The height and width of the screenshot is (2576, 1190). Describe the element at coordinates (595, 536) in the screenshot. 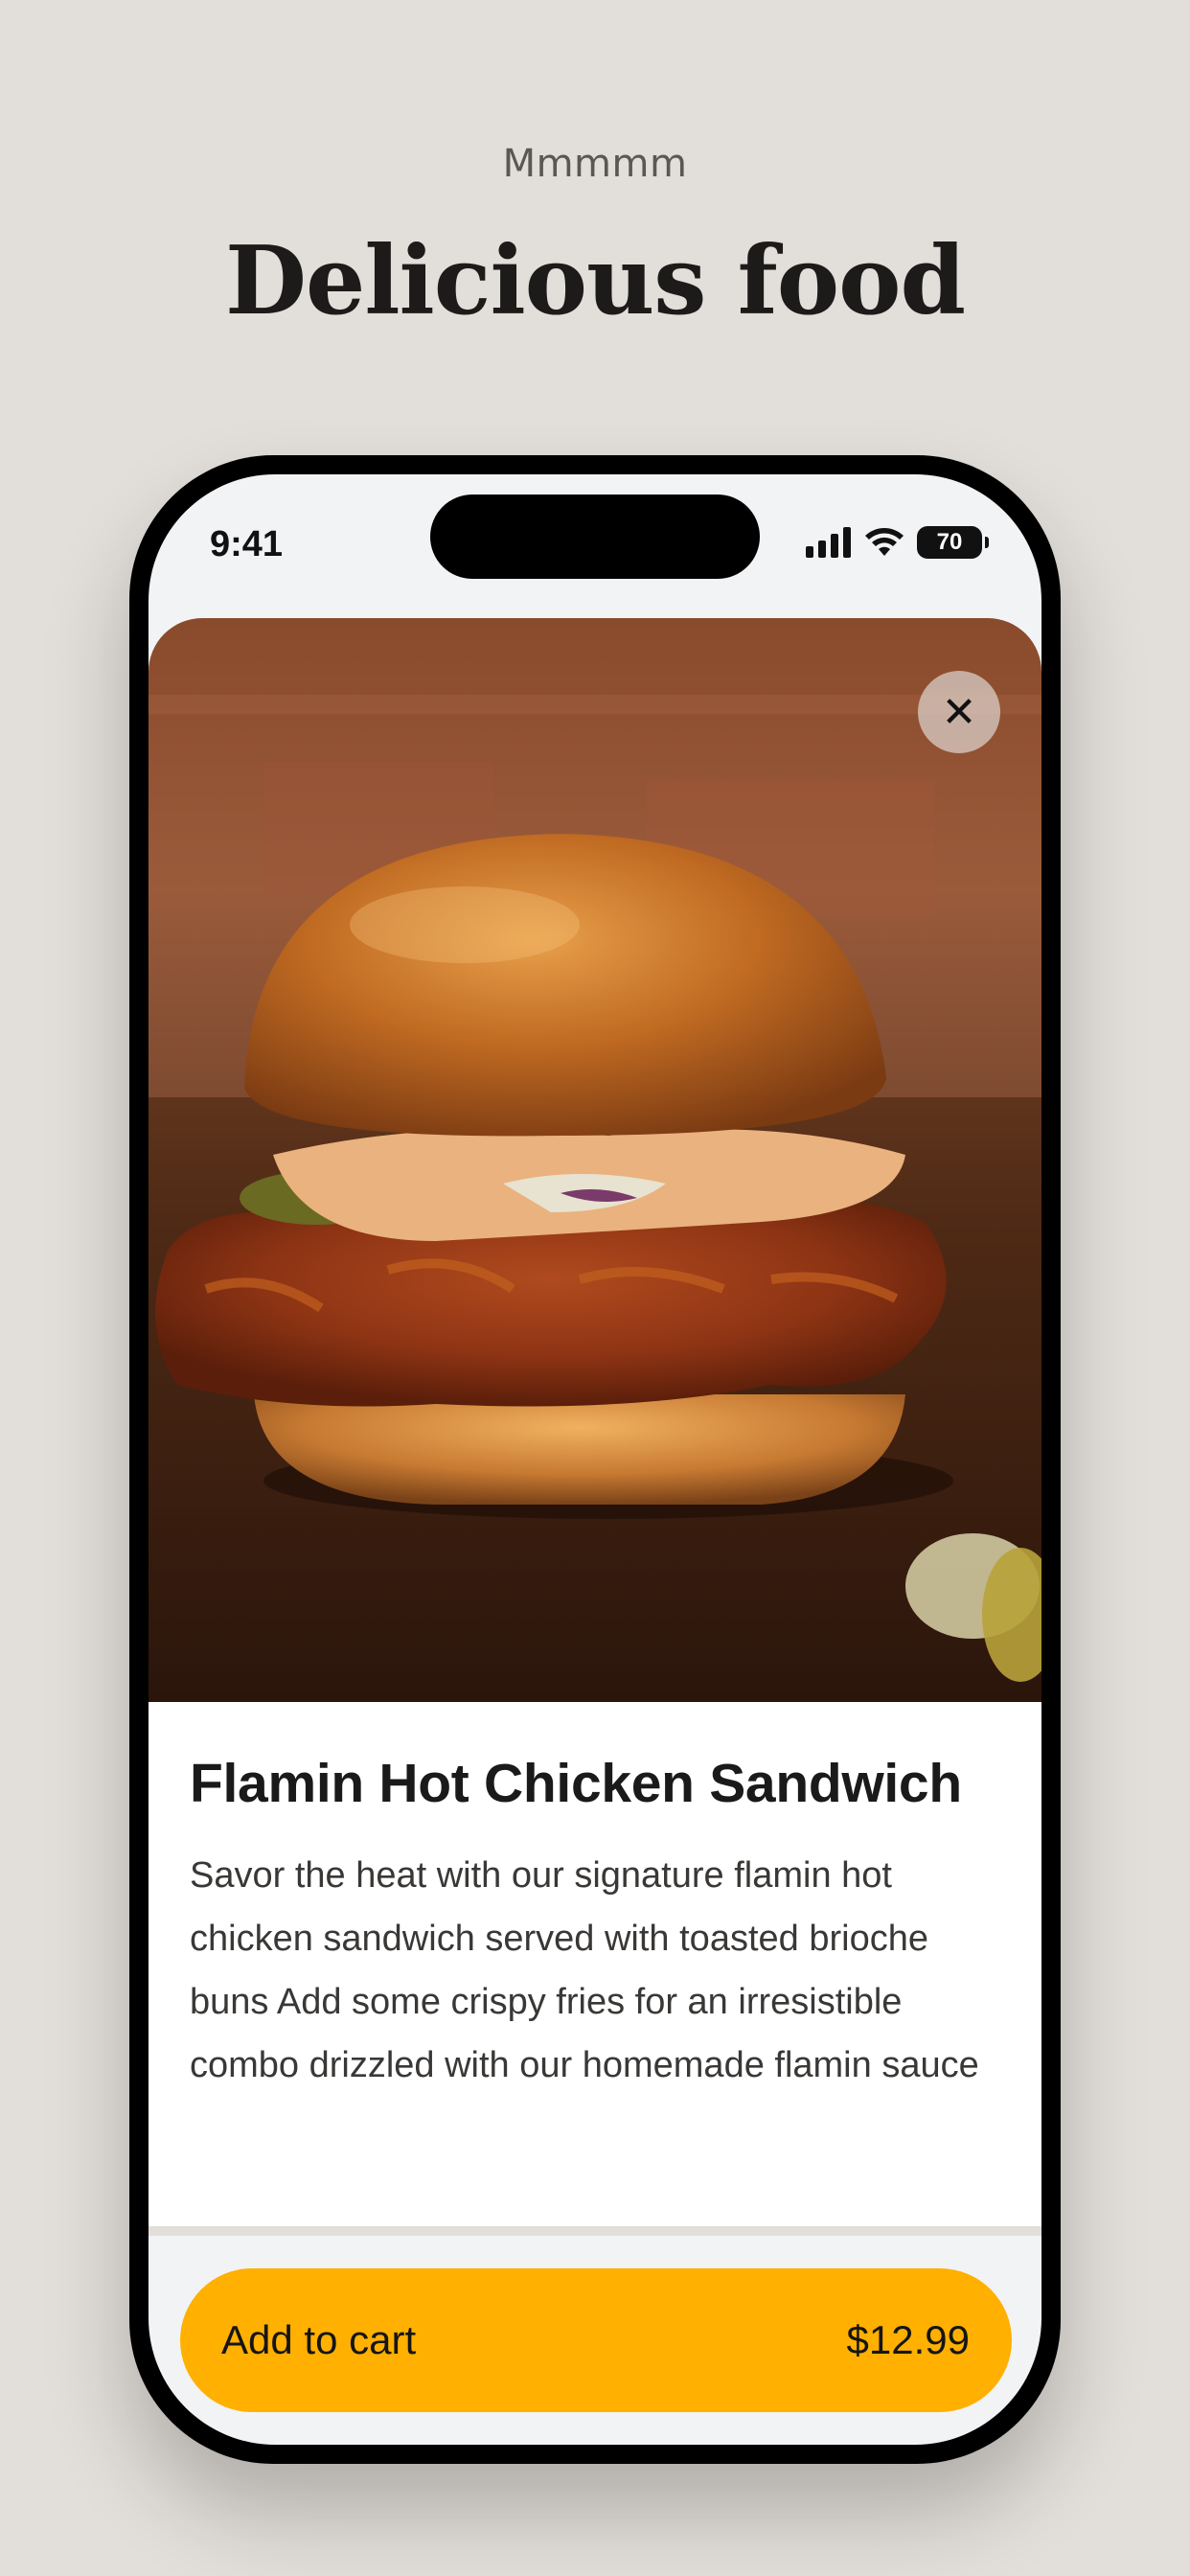

I see `dynamic-island` at that location.